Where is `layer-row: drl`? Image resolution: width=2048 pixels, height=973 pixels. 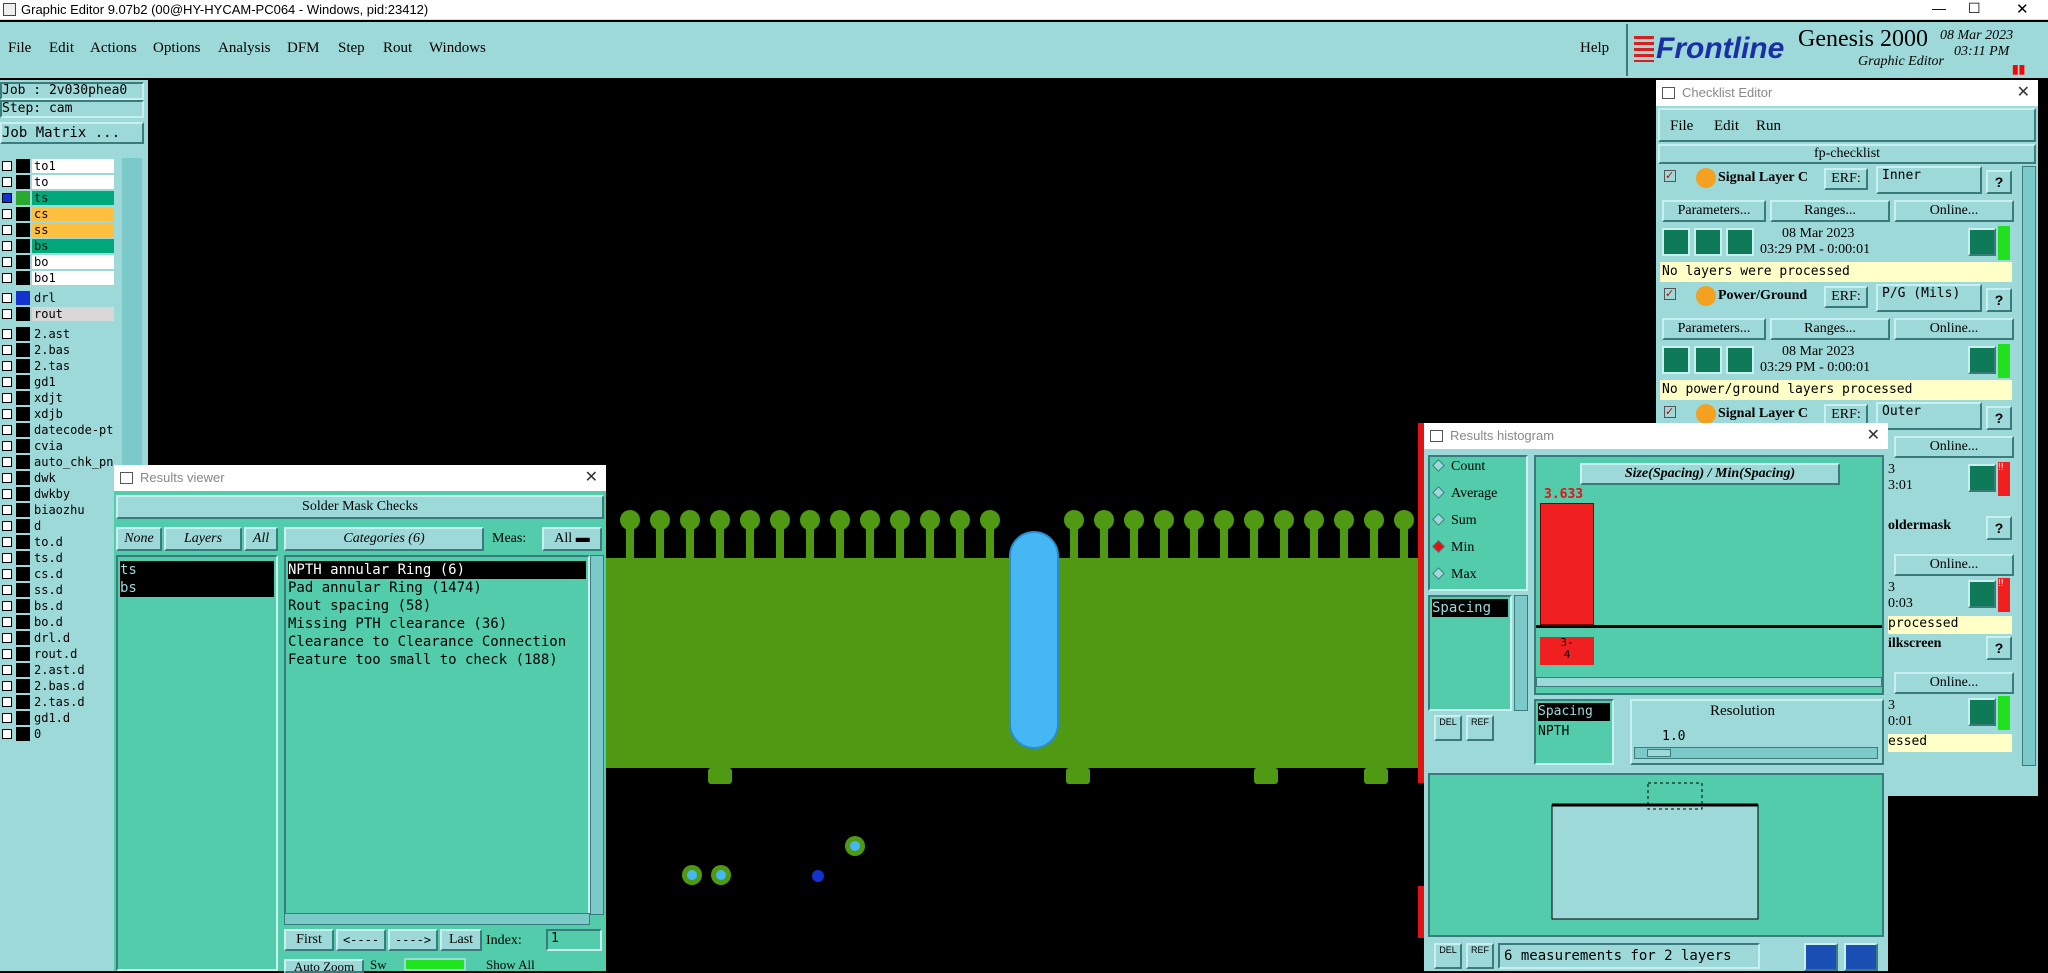 layer-row: drl is located at coordinates (58, 298).